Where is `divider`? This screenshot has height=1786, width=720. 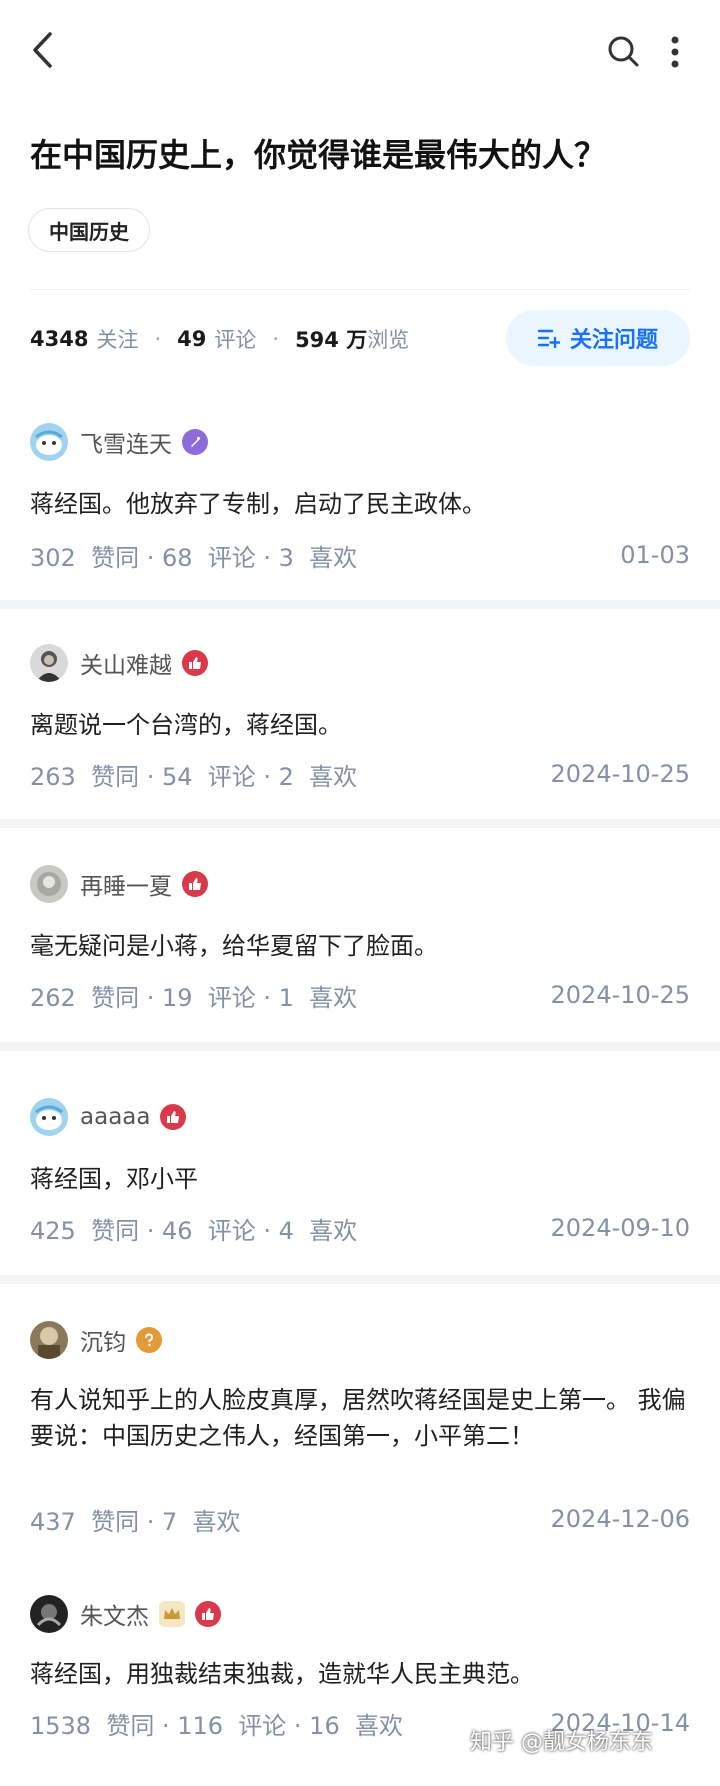 divider is located at coordinates (360, 289).